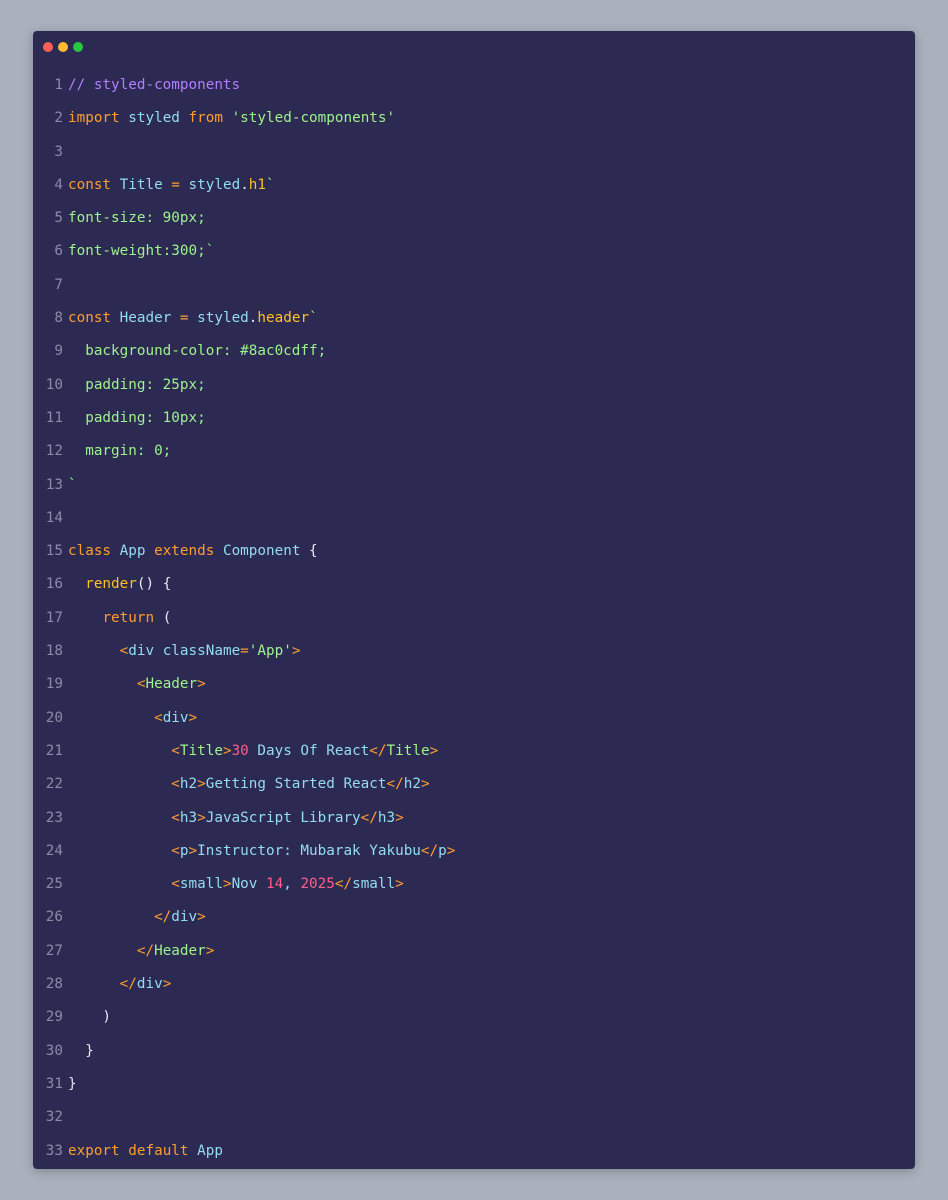 The height and width of the screenshot is (1200, 948). I want to click on code-line: 22 <h2>Getting Started React</h2>, so click(474, 784).